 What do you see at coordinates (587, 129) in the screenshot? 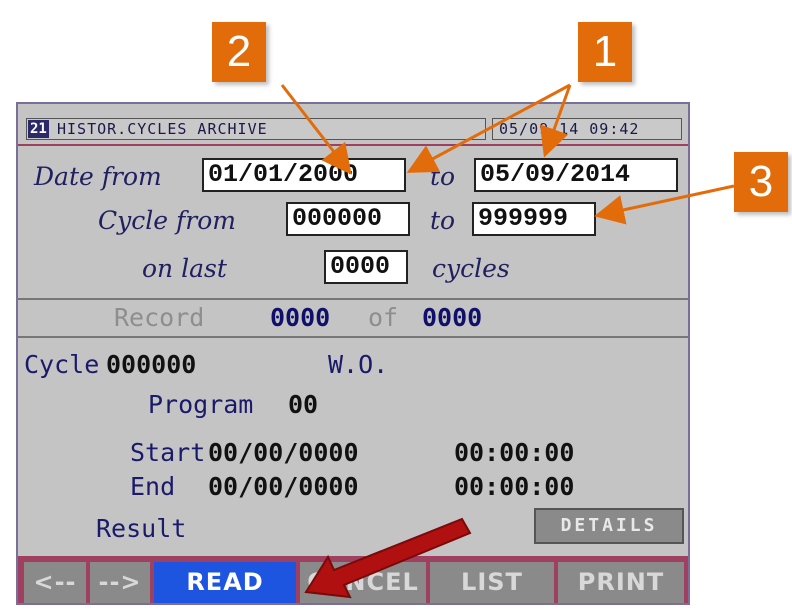
I see `datetime-display: 05/09/14 09:42` at bounding box center [587, 129].